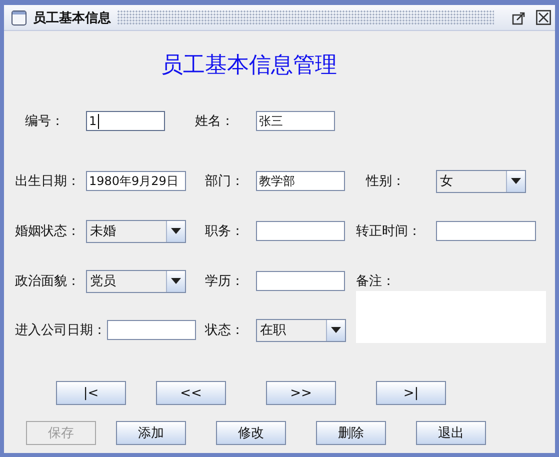 Image resolution: width=559 pixels, height=457 pixels. Describe the element at coordinates (301, 330) in the screenshot. I see `combo-box: 在职` at that location.